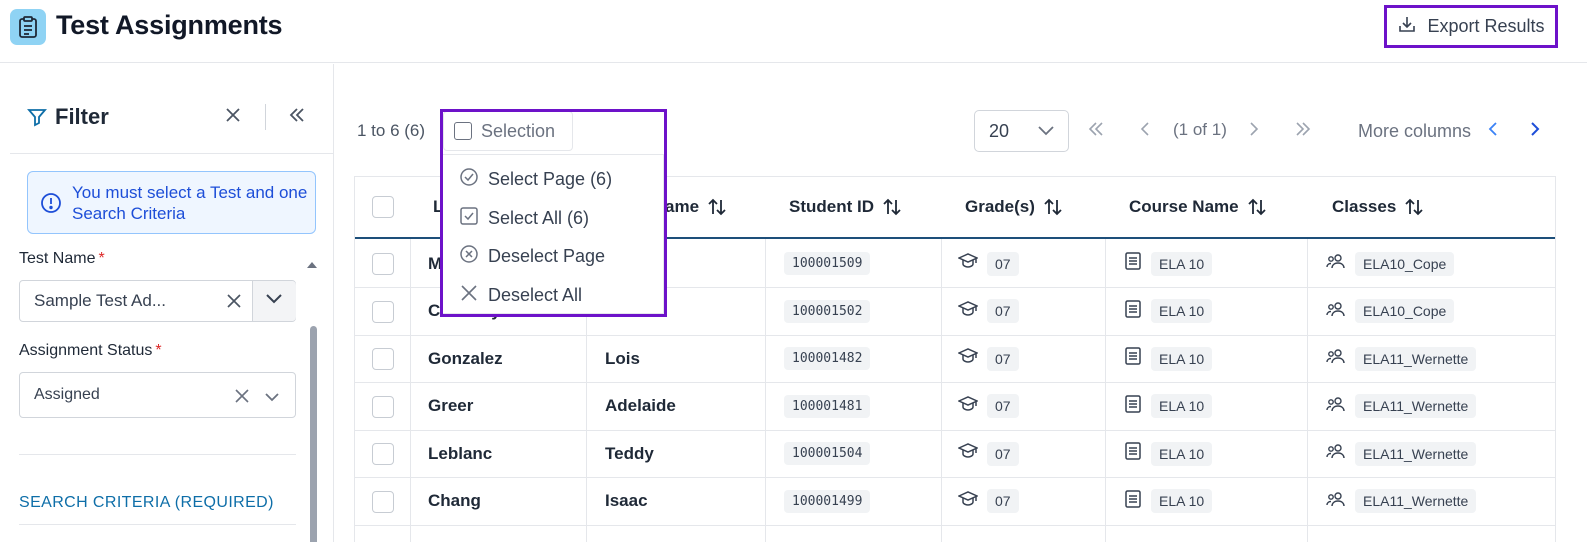 The width and height of the screenshot is (1587, 542). Describe the element at coordinates (550, 179) in the screenshot. I see `menu-item-label: Select Page (6)` at that location.